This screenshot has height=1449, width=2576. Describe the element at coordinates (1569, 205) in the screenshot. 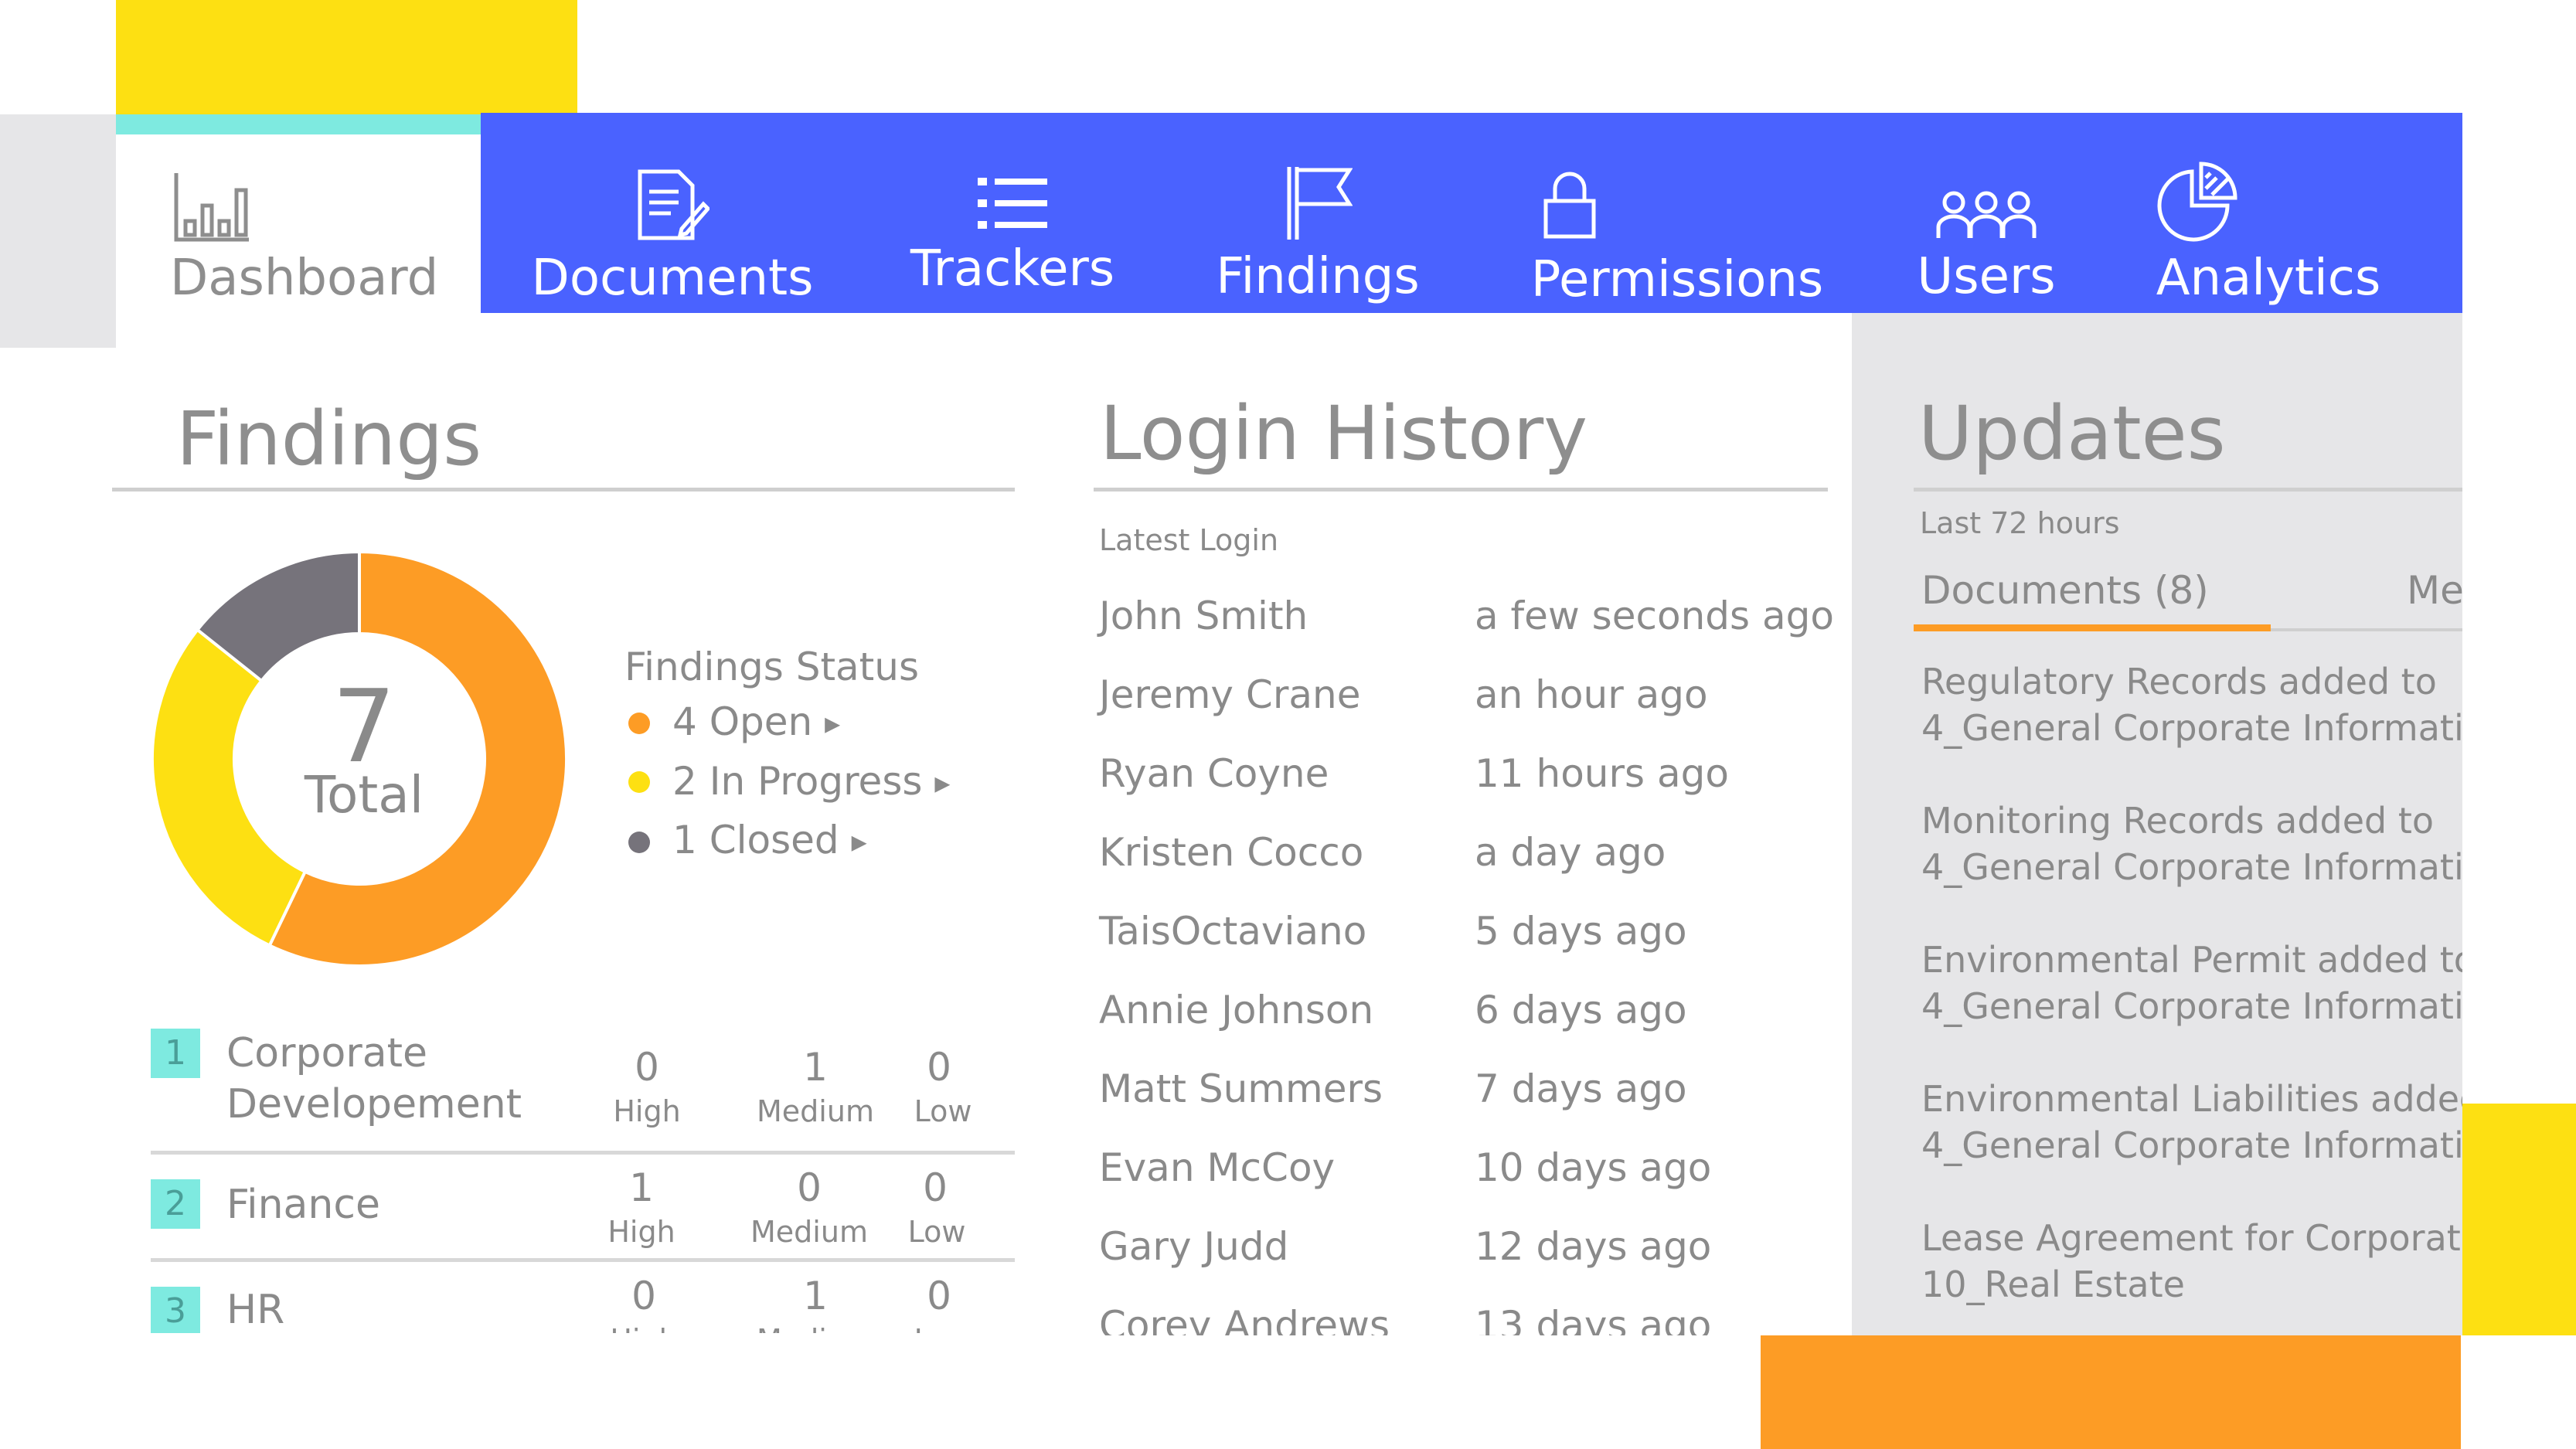

I see `lock-icon` at that location.